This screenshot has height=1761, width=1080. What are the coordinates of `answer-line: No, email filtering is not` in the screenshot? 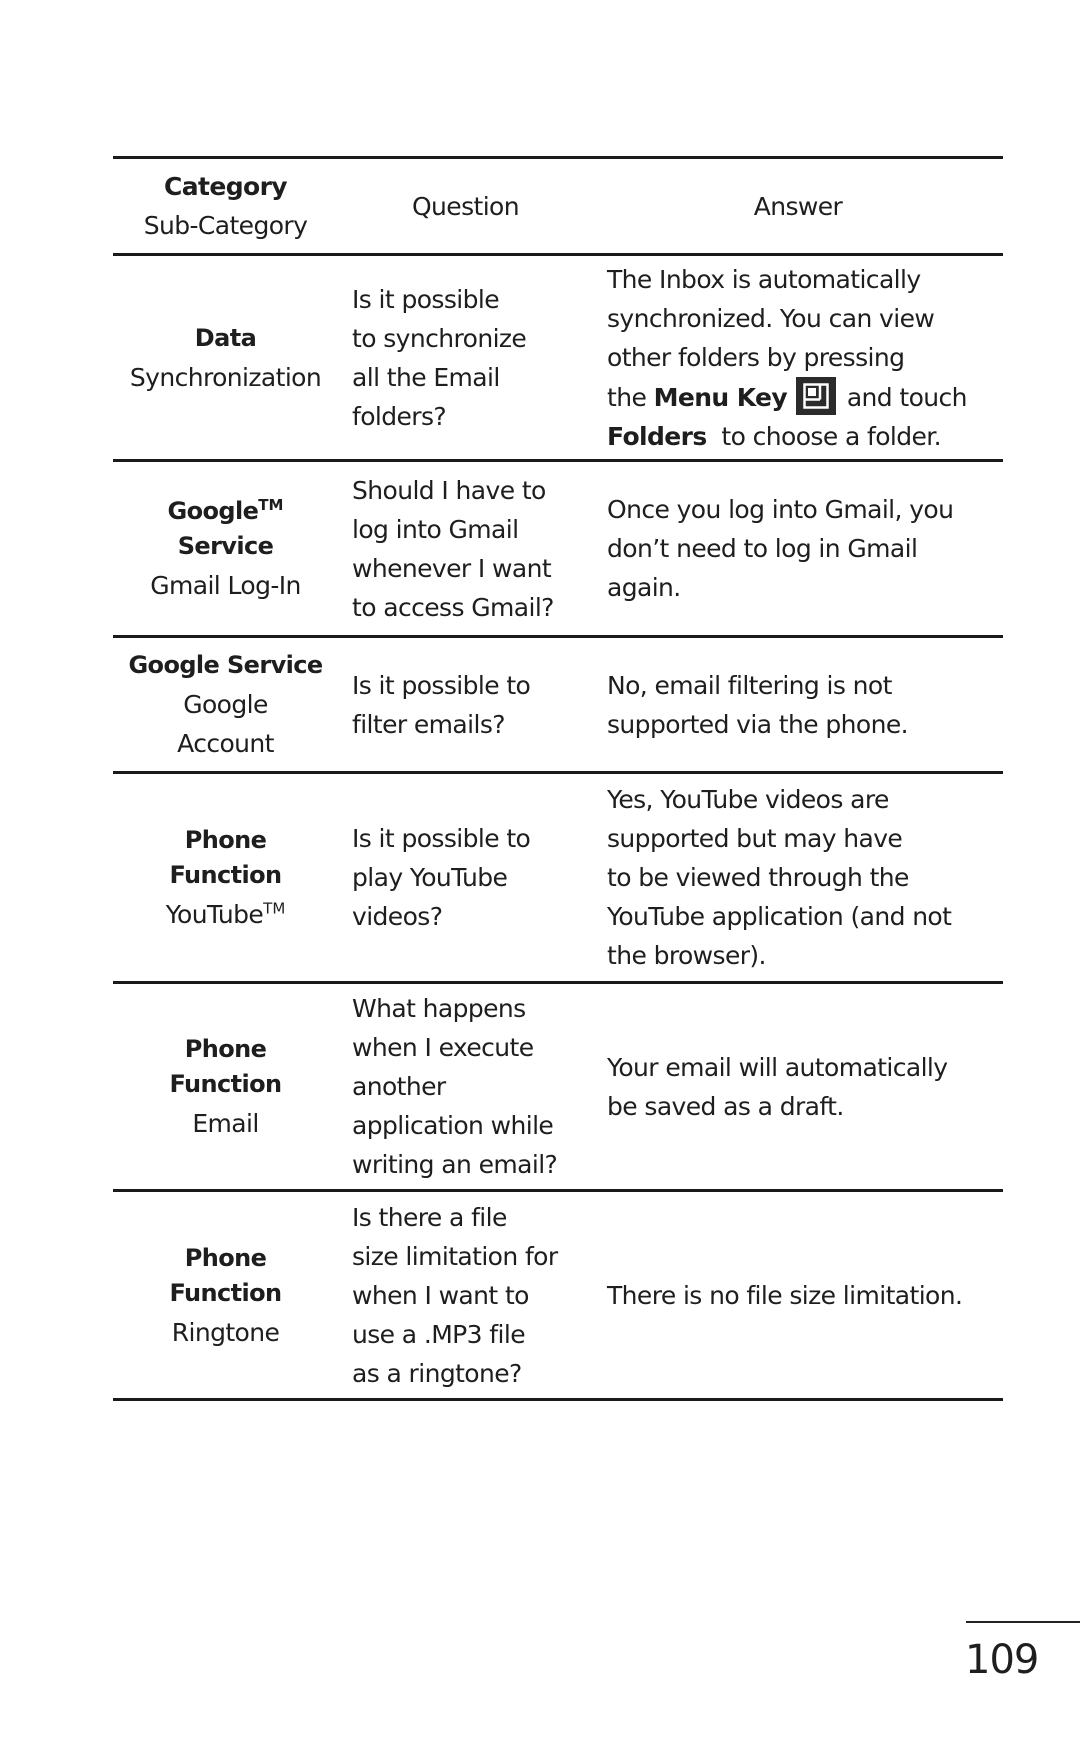 It's located at (749, 685).